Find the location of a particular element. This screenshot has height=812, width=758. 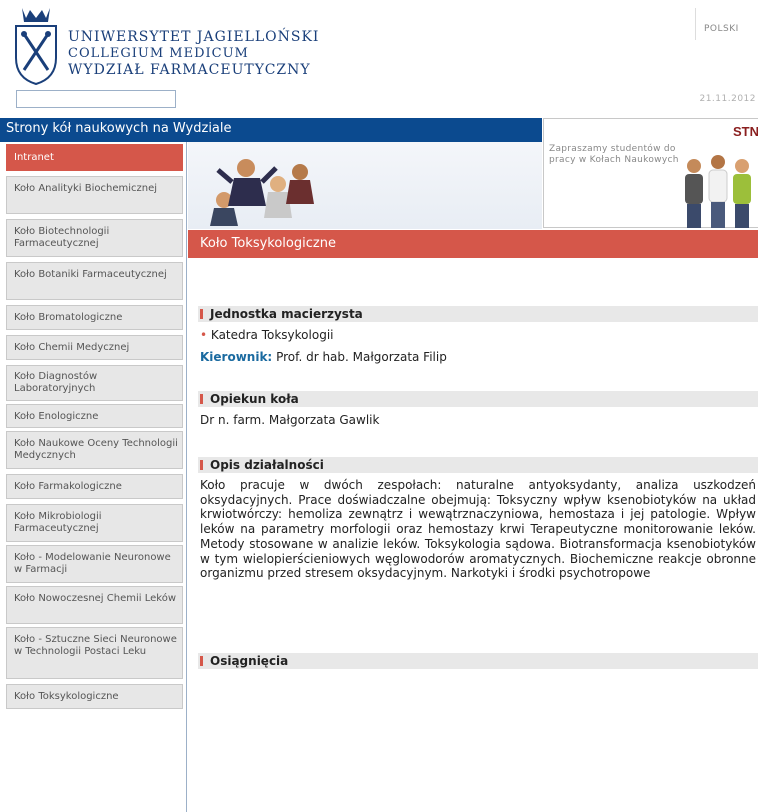

banner-image is located at coordinates (365, 185).